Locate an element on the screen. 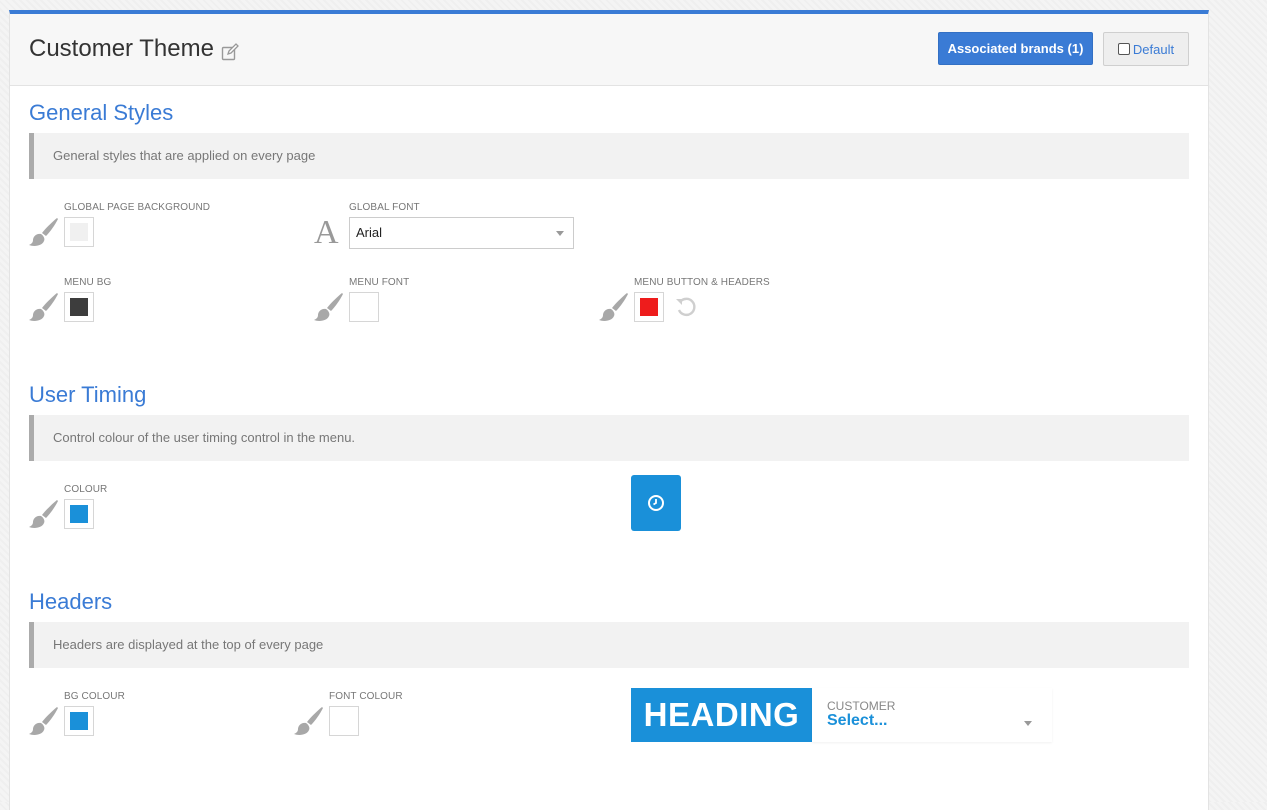 This screenshot has width=1267, height=810. global-bg-color is located at coordinates (79, 232).